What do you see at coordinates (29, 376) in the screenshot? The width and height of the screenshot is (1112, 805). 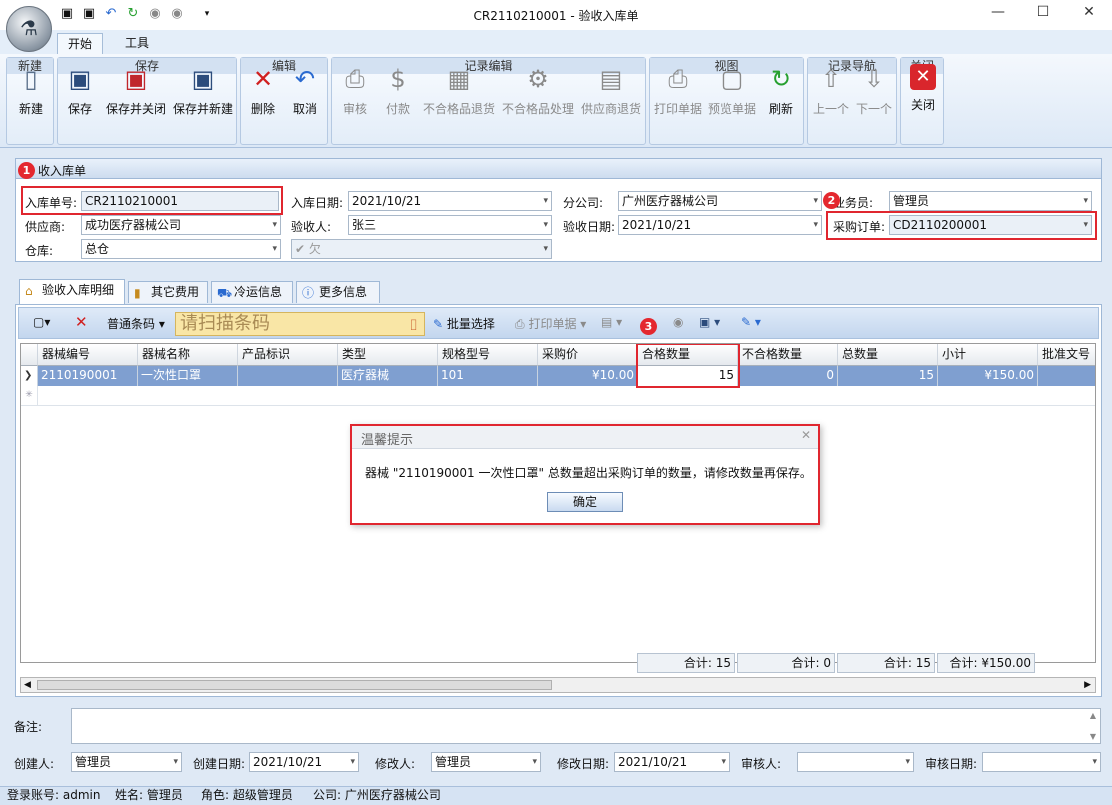 I see `row-indicator-icon: ❯` at bounding box center [29, 376].